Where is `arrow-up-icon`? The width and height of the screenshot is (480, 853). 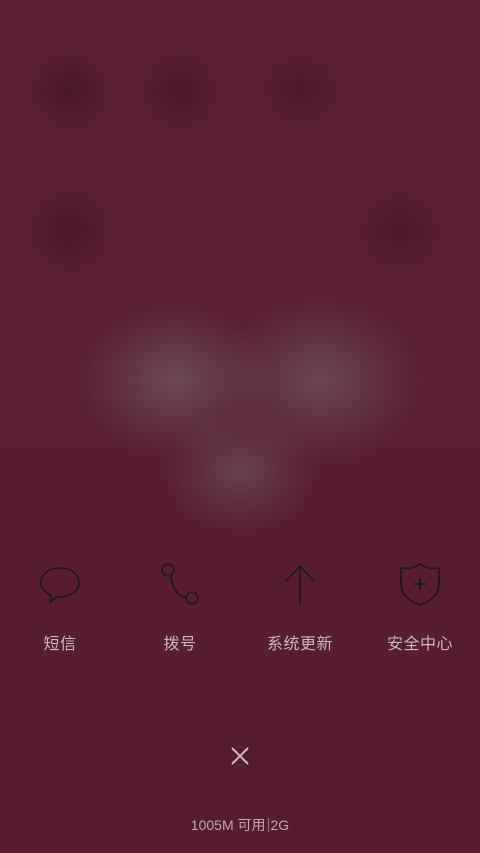 arrow-up-icon is located at coordinates (300, 584).